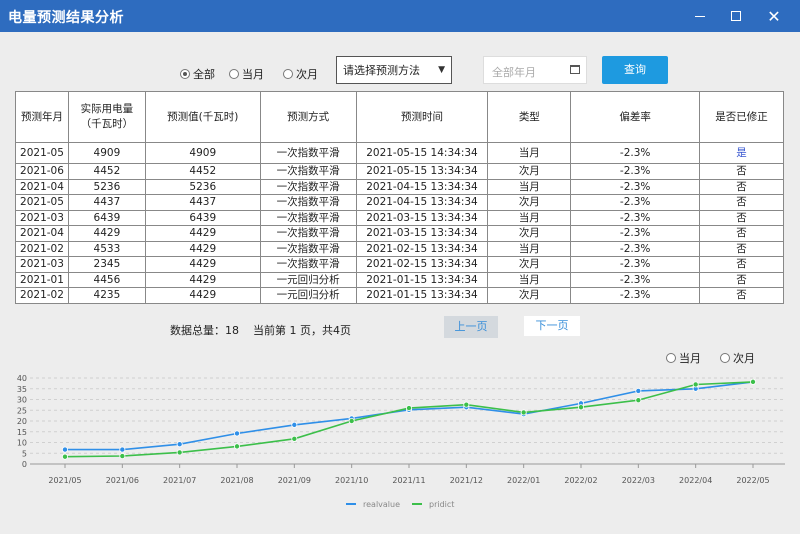 This screenshot has height=534, width=800. What do you see at coordinates (22, 400) in the screenshot?
I see `y-tick-label: 30` at bounding box center [22, 400].